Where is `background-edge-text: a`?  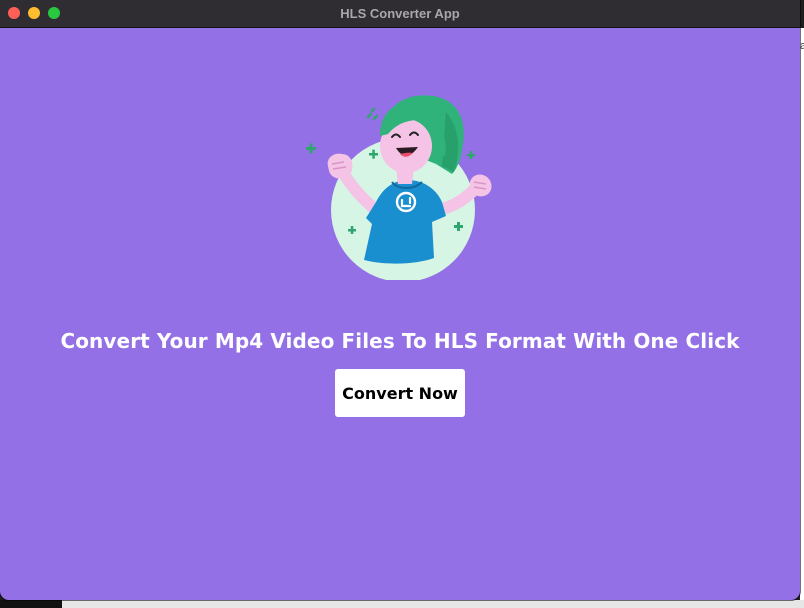
background-edge-text: a is located at coordinates (802, 46).